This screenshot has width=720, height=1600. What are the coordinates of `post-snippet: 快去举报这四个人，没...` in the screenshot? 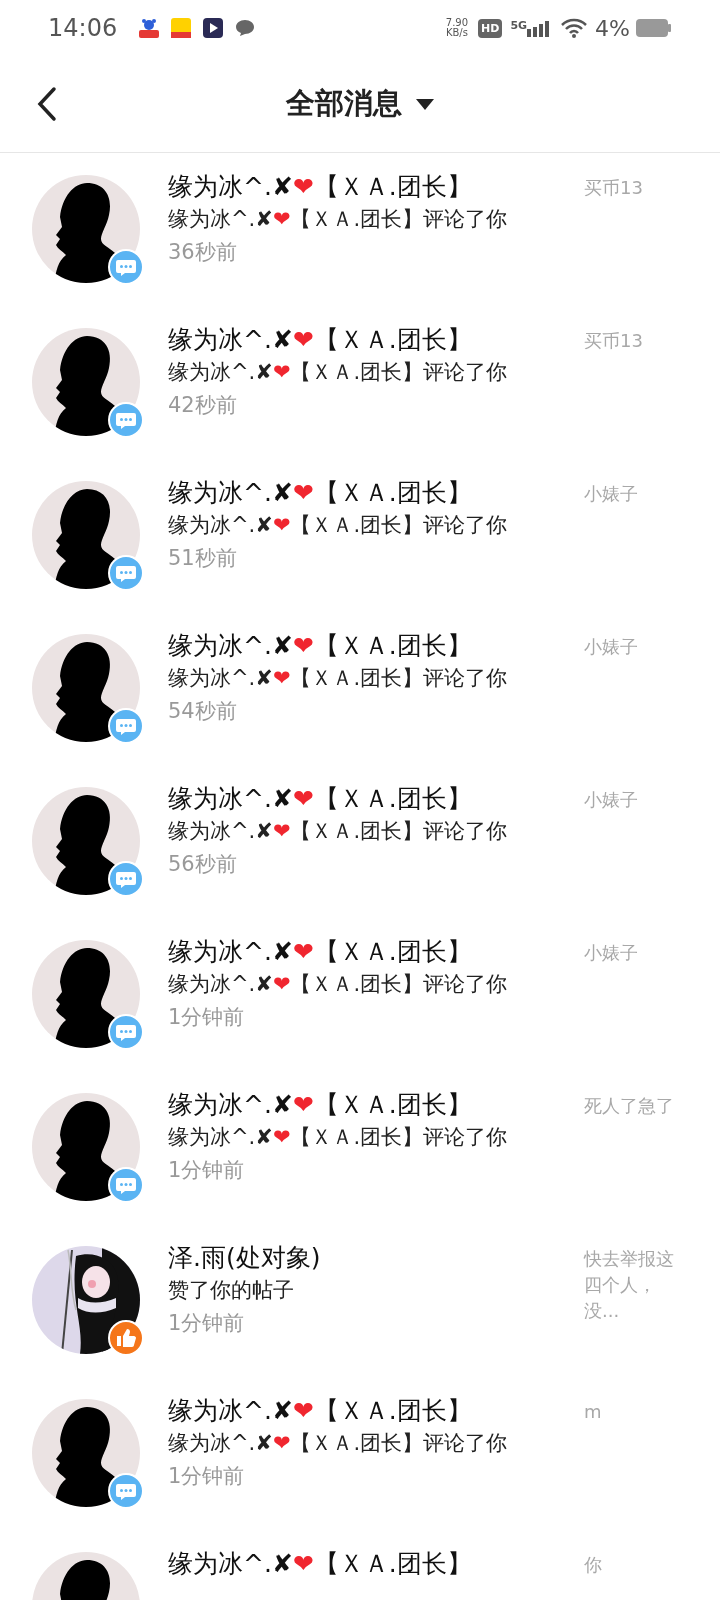 It's located at (629, 1285).